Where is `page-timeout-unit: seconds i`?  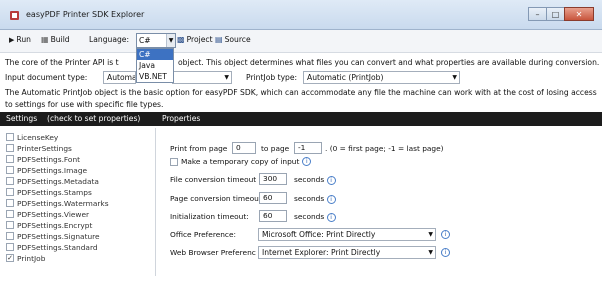
page-timeout-unit: seconds i is located at coordinates (315, 199).